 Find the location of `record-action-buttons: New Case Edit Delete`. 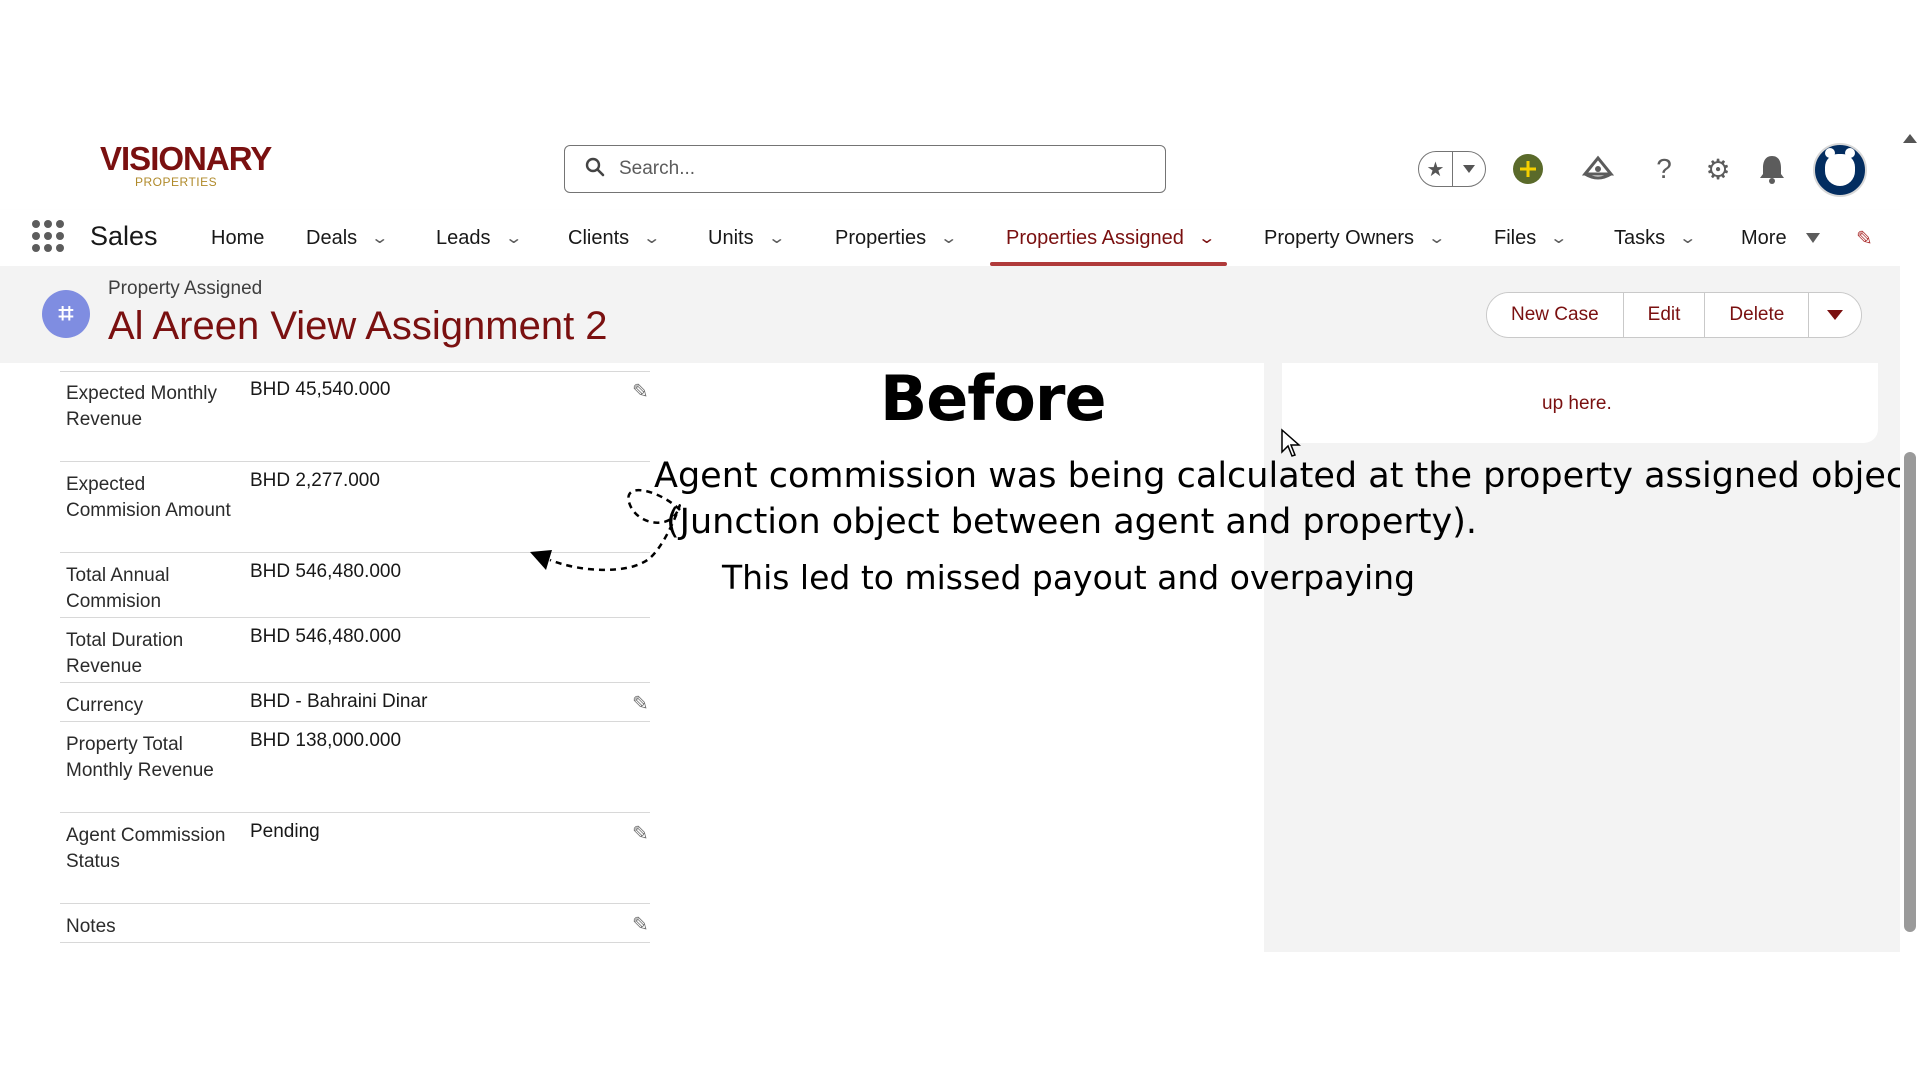

record-action-buttons: New Case Edit Delete is located at coordinates (1674, 315).